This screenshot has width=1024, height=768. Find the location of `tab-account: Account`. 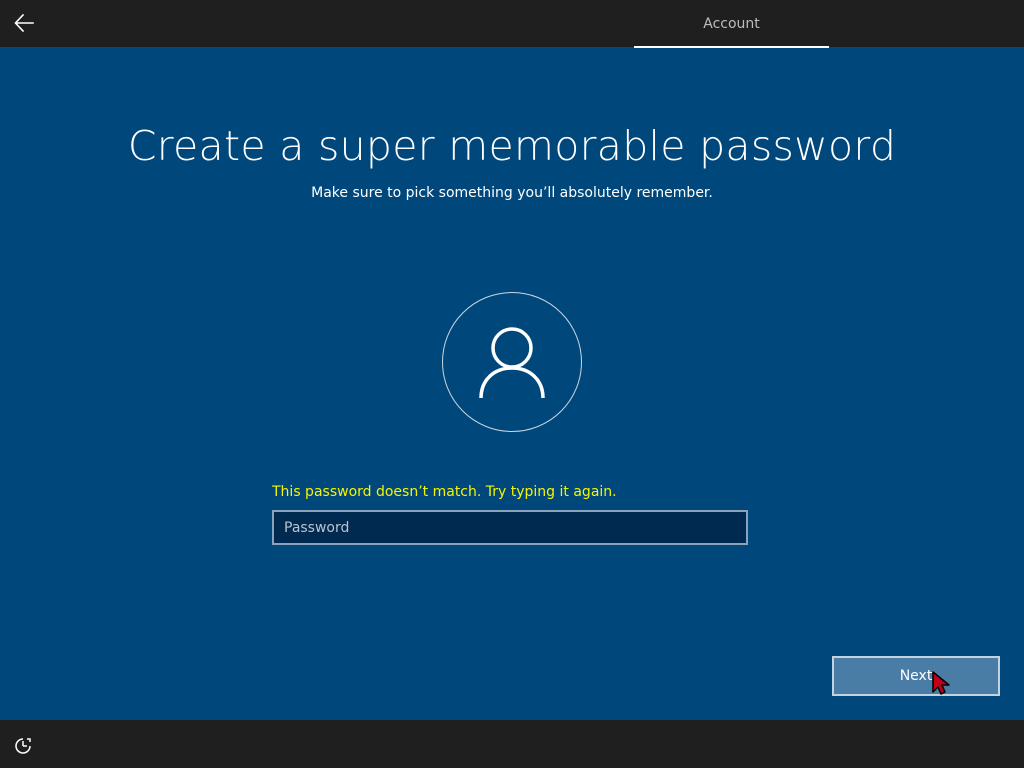

tab-account: Account is located at coordinates (731, 24).